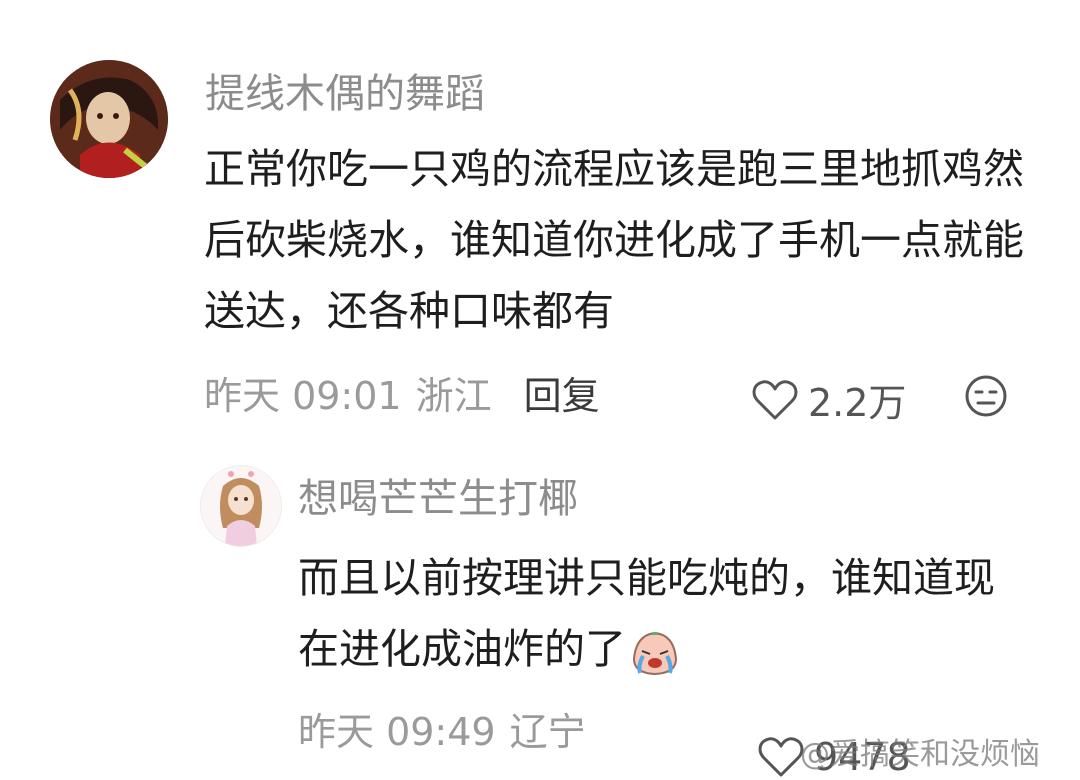 The width and height of the screenshot is (1080, 780). I want to click on dislike-button, so click(986, 398).